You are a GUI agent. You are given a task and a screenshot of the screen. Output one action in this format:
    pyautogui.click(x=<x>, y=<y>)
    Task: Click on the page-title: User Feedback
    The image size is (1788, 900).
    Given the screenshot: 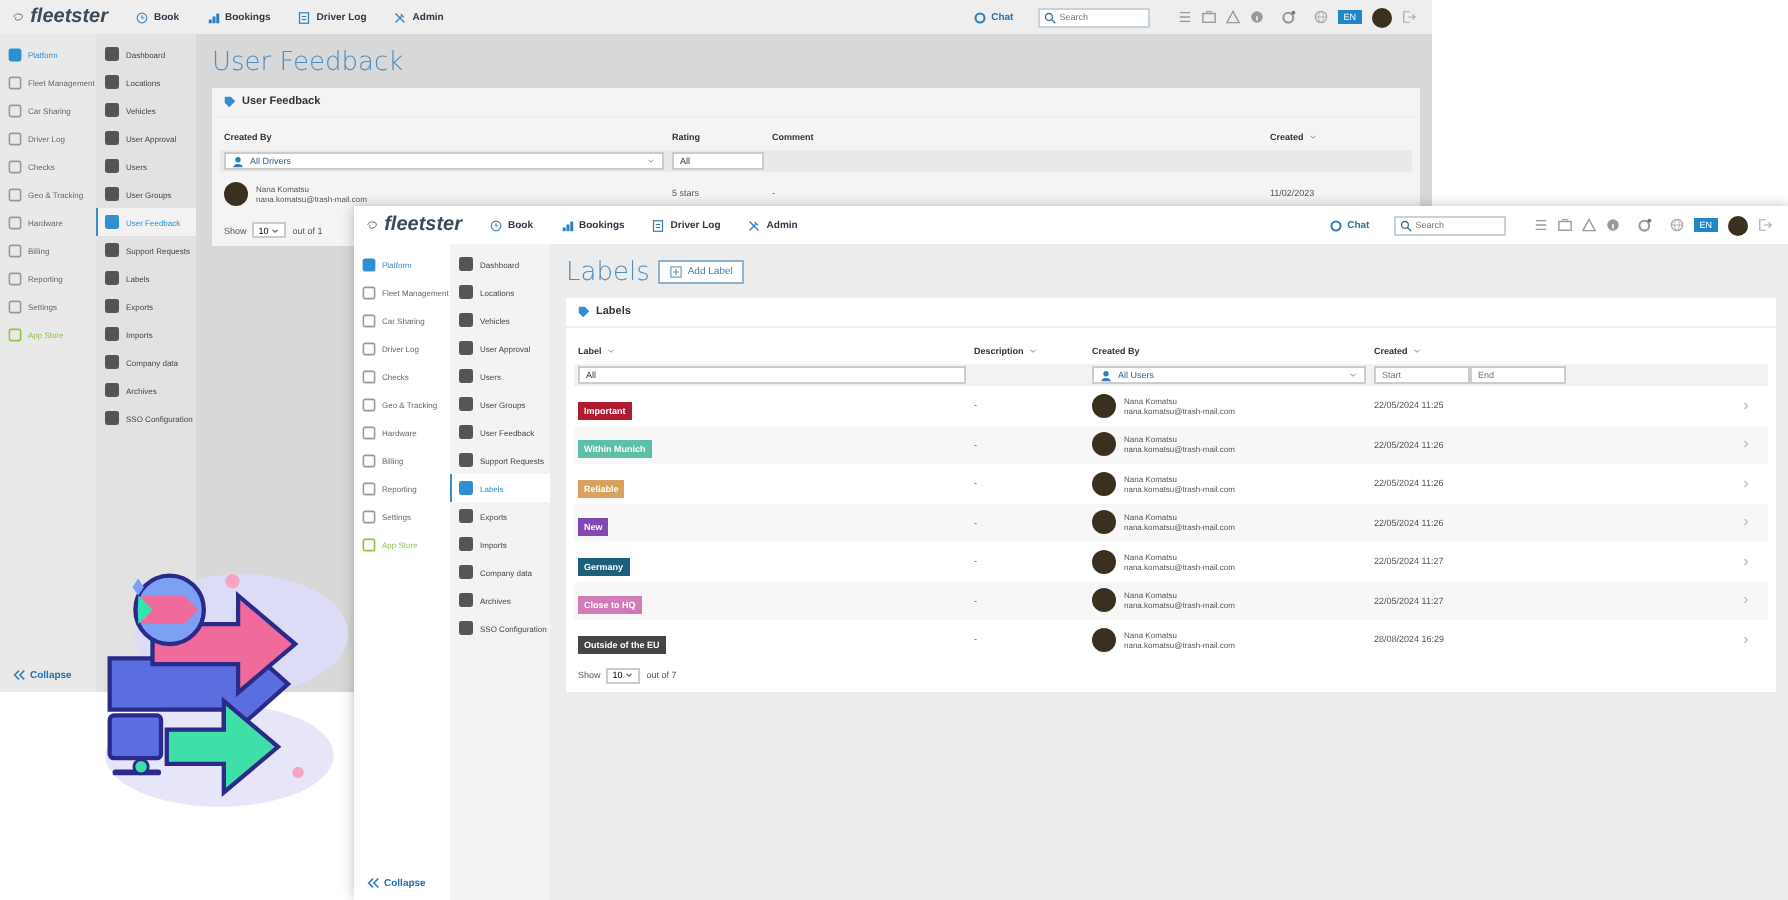 What is the action you would take?
    pyautogui.click(x=308, y=62)
    